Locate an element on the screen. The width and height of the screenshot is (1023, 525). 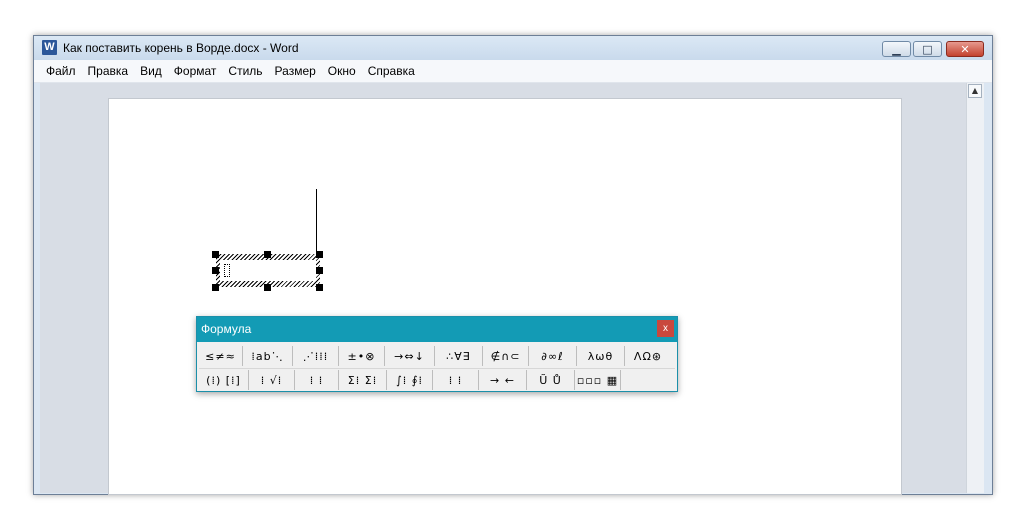
menu-file: Файл is located at coordinates (61, 71).